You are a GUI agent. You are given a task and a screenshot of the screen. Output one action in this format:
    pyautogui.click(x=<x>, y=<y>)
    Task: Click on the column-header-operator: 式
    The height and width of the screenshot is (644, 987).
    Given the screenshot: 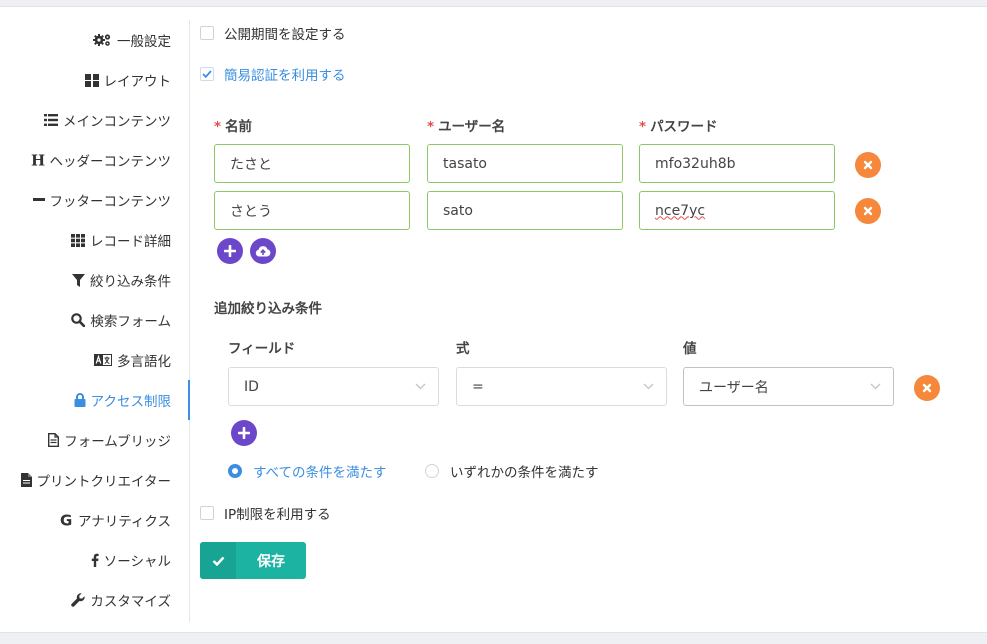 What is the action you would take?
    pyautogui.click(x=463, y=349)
    